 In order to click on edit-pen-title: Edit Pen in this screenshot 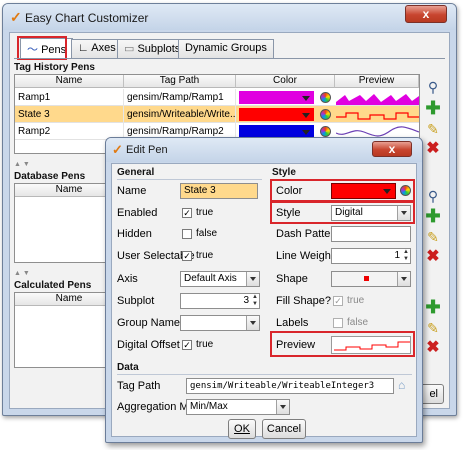, I will do `click(147, 150)`.